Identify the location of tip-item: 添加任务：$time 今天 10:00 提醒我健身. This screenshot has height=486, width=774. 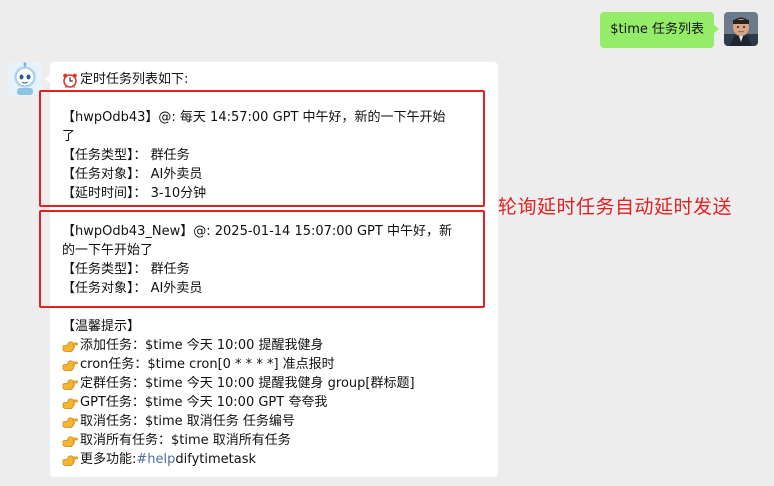
(275, 345).